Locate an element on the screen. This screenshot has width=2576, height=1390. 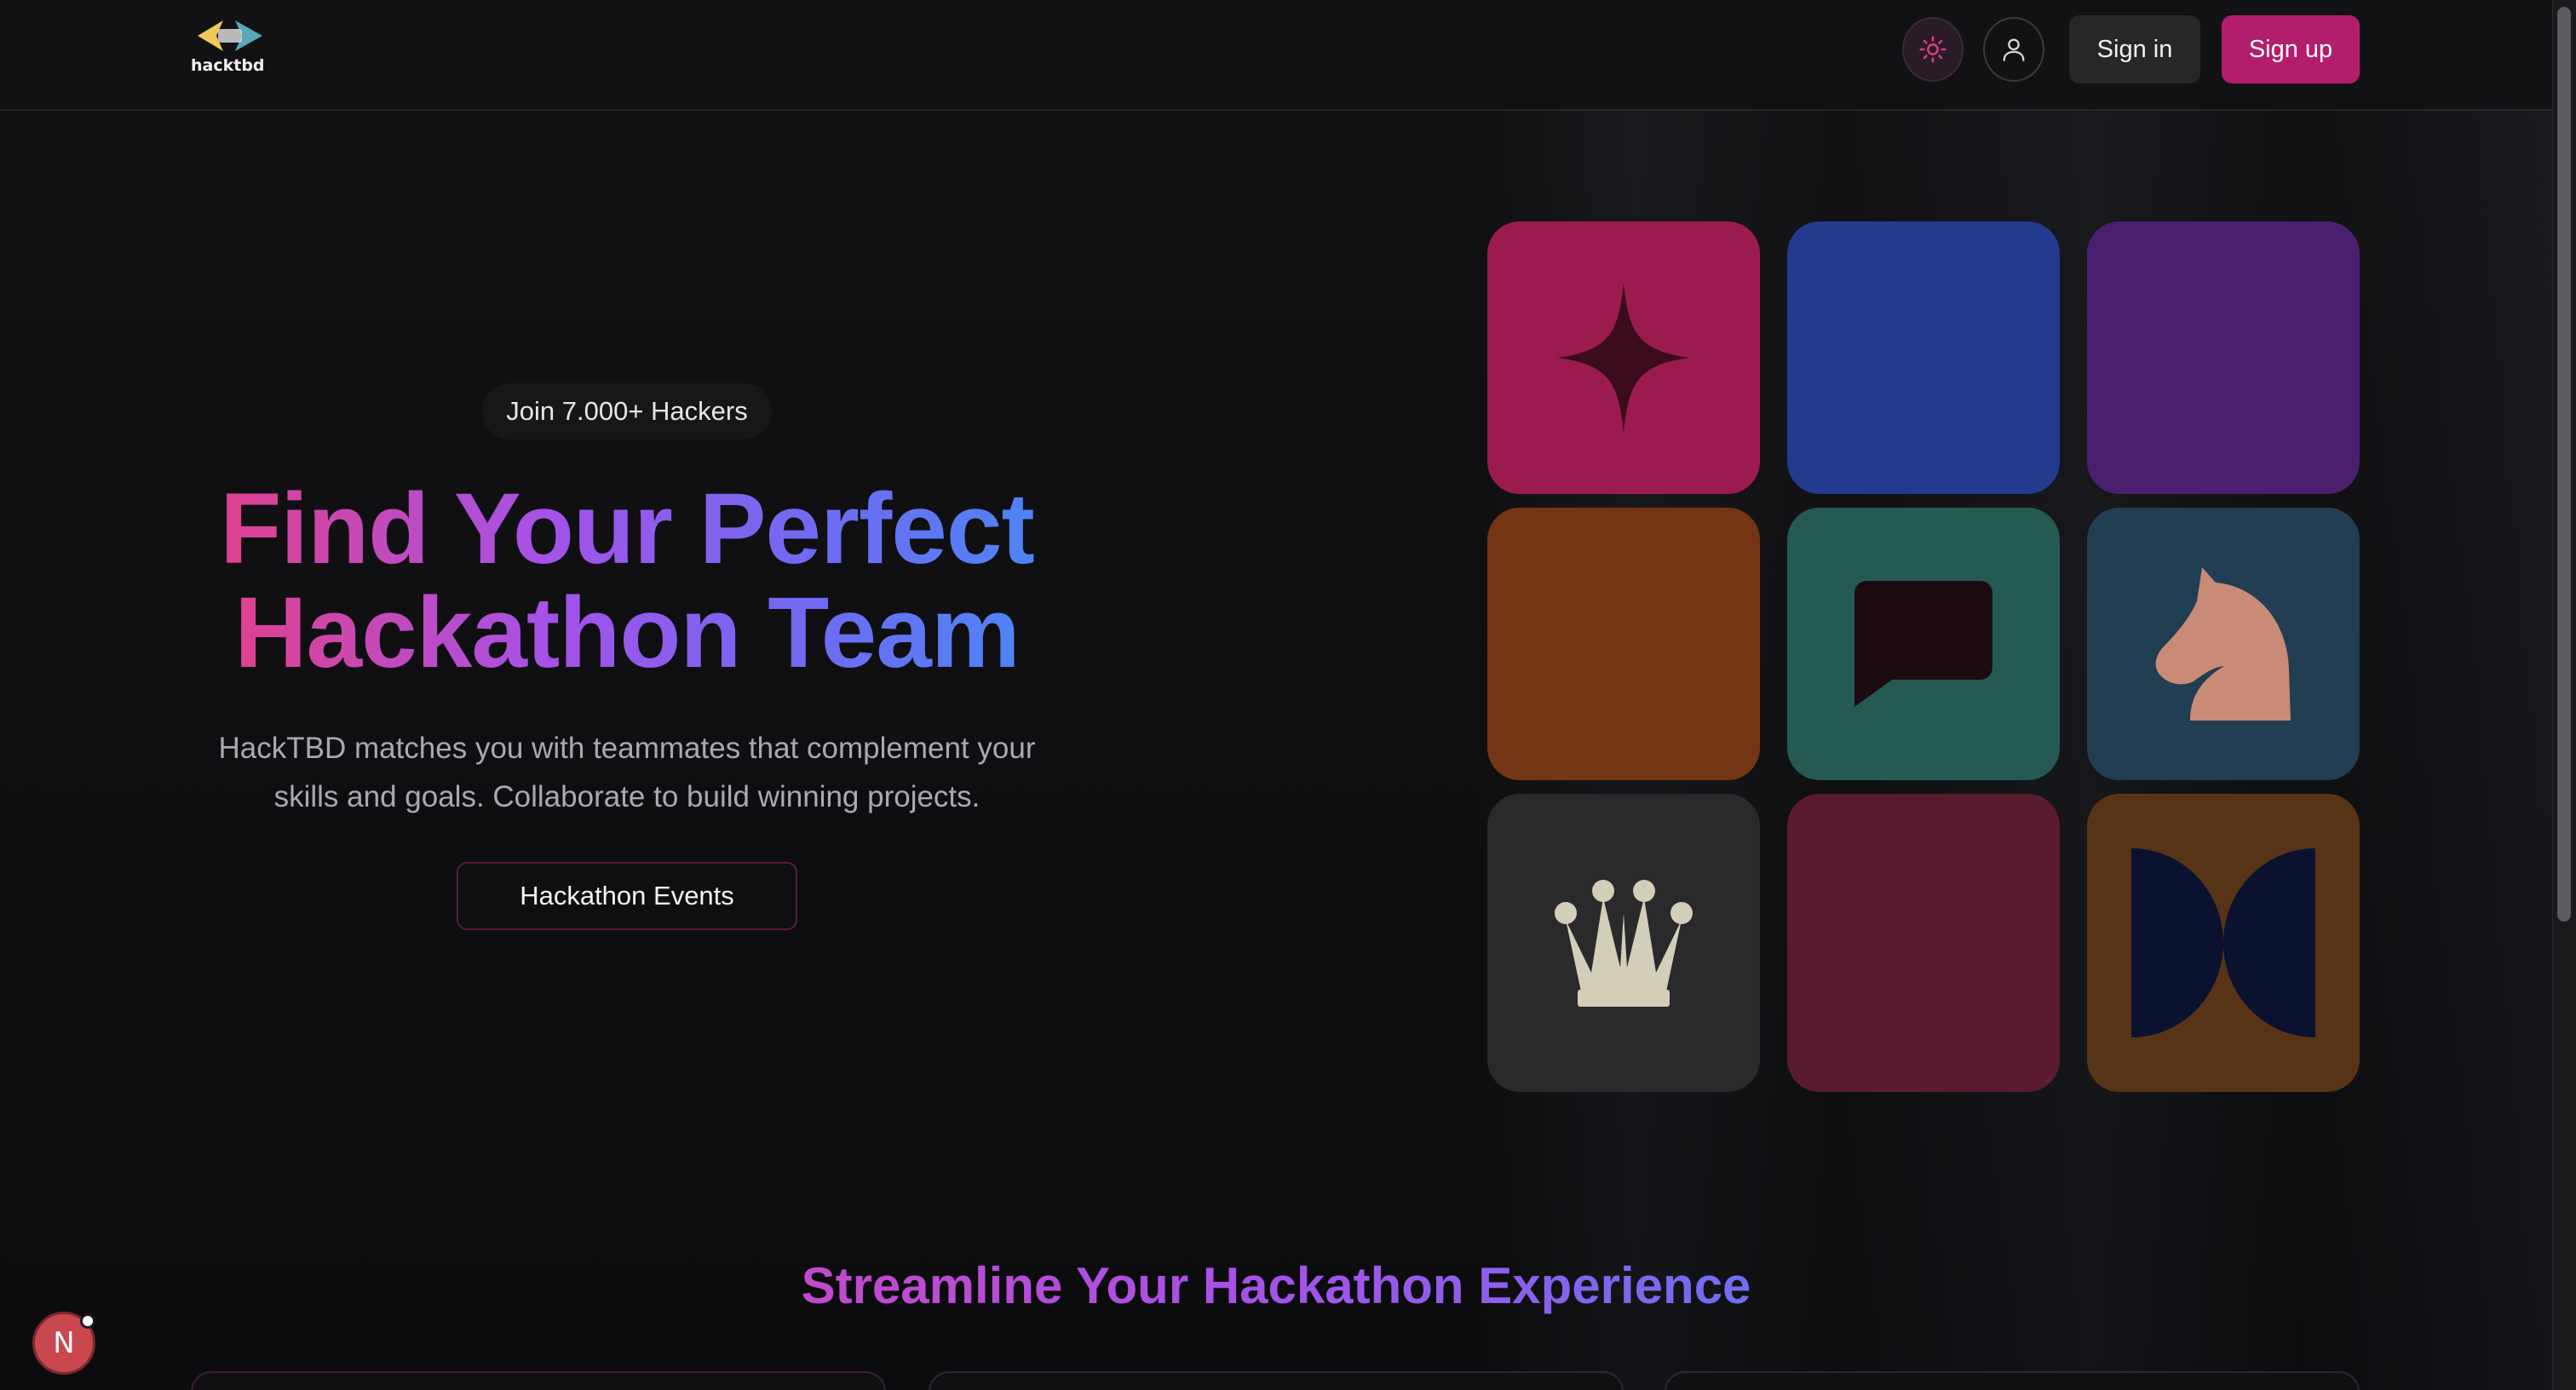
sun-icon is located at coordinates (1933, 49).